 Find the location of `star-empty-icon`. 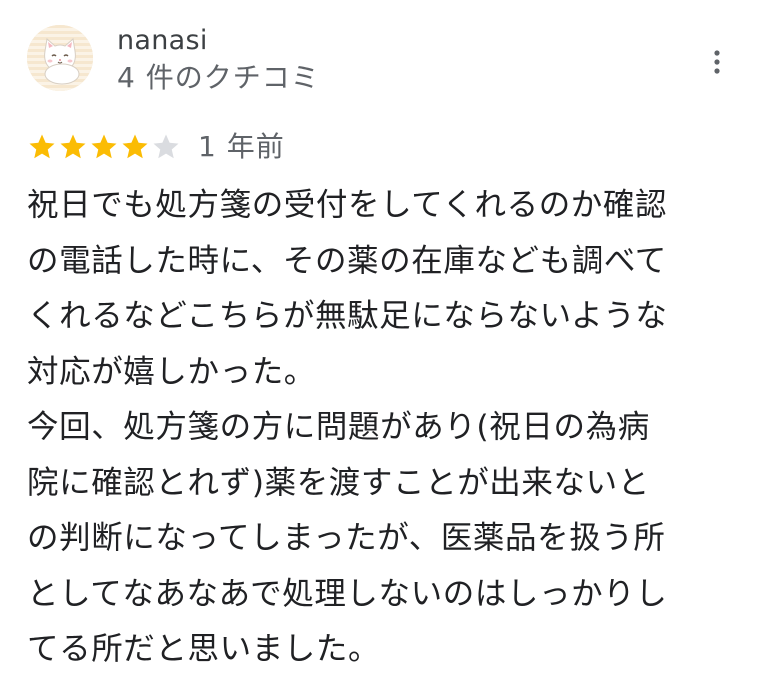

star-empty-icon is located at coordinates (166, 146).